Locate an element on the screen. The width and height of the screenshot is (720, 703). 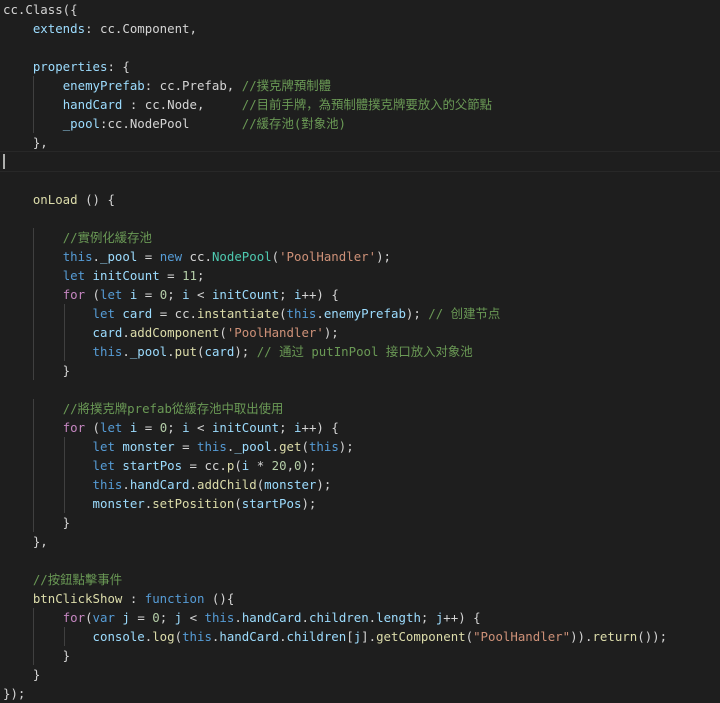
code-line: }); is located at coordinates (360, 693).